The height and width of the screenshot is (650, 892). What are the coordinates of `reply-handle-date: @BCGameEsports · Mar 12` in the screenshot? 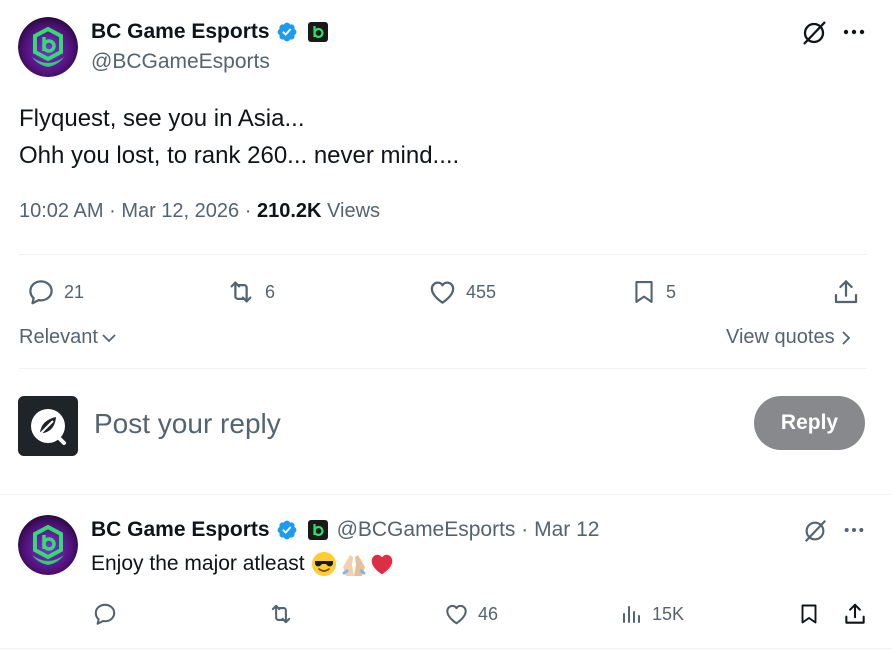 It's located at (468, 530).